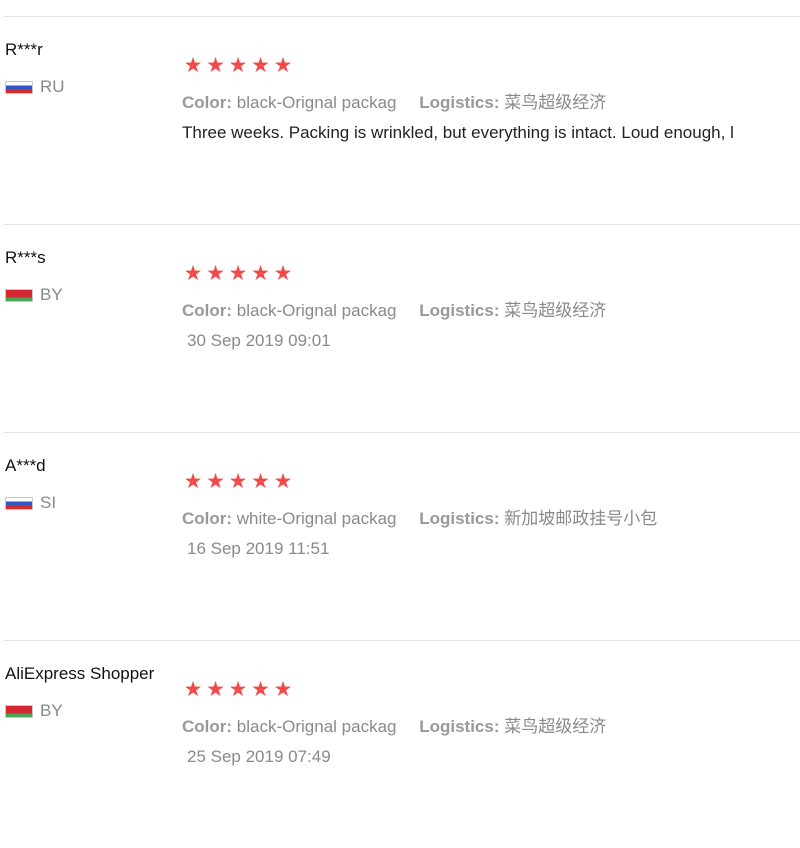  Describe the element at coordinates (19, 87) in the screenshot. I see `russia-flag-icon` at that location.